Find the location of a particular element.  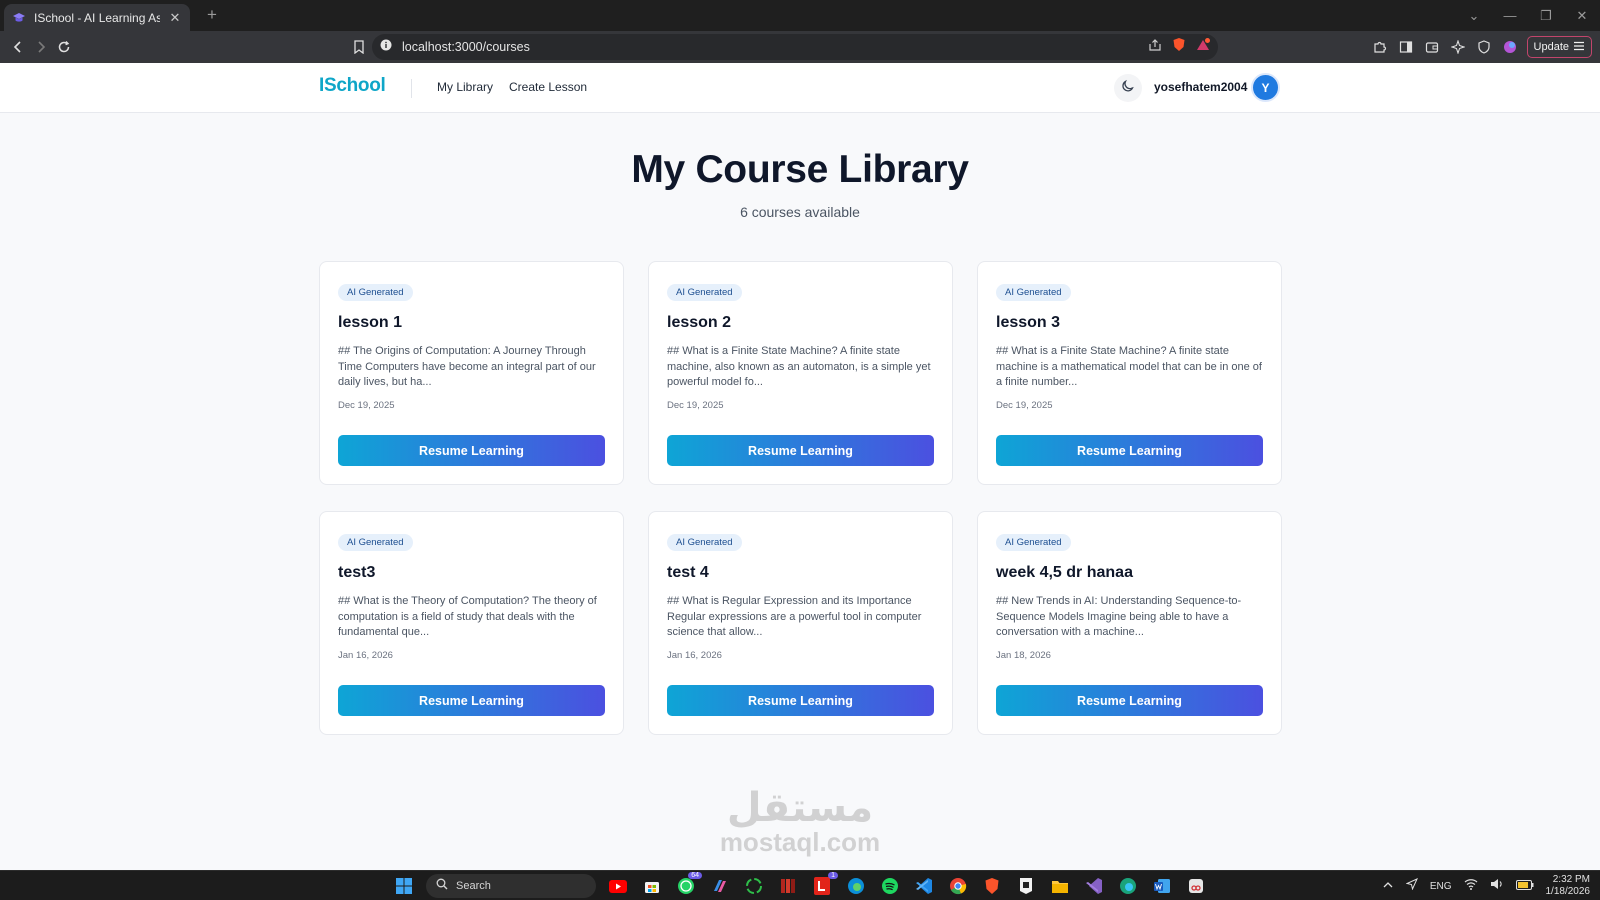

address-bar: localhost:3000/courses is located at coordinates (795, 47).